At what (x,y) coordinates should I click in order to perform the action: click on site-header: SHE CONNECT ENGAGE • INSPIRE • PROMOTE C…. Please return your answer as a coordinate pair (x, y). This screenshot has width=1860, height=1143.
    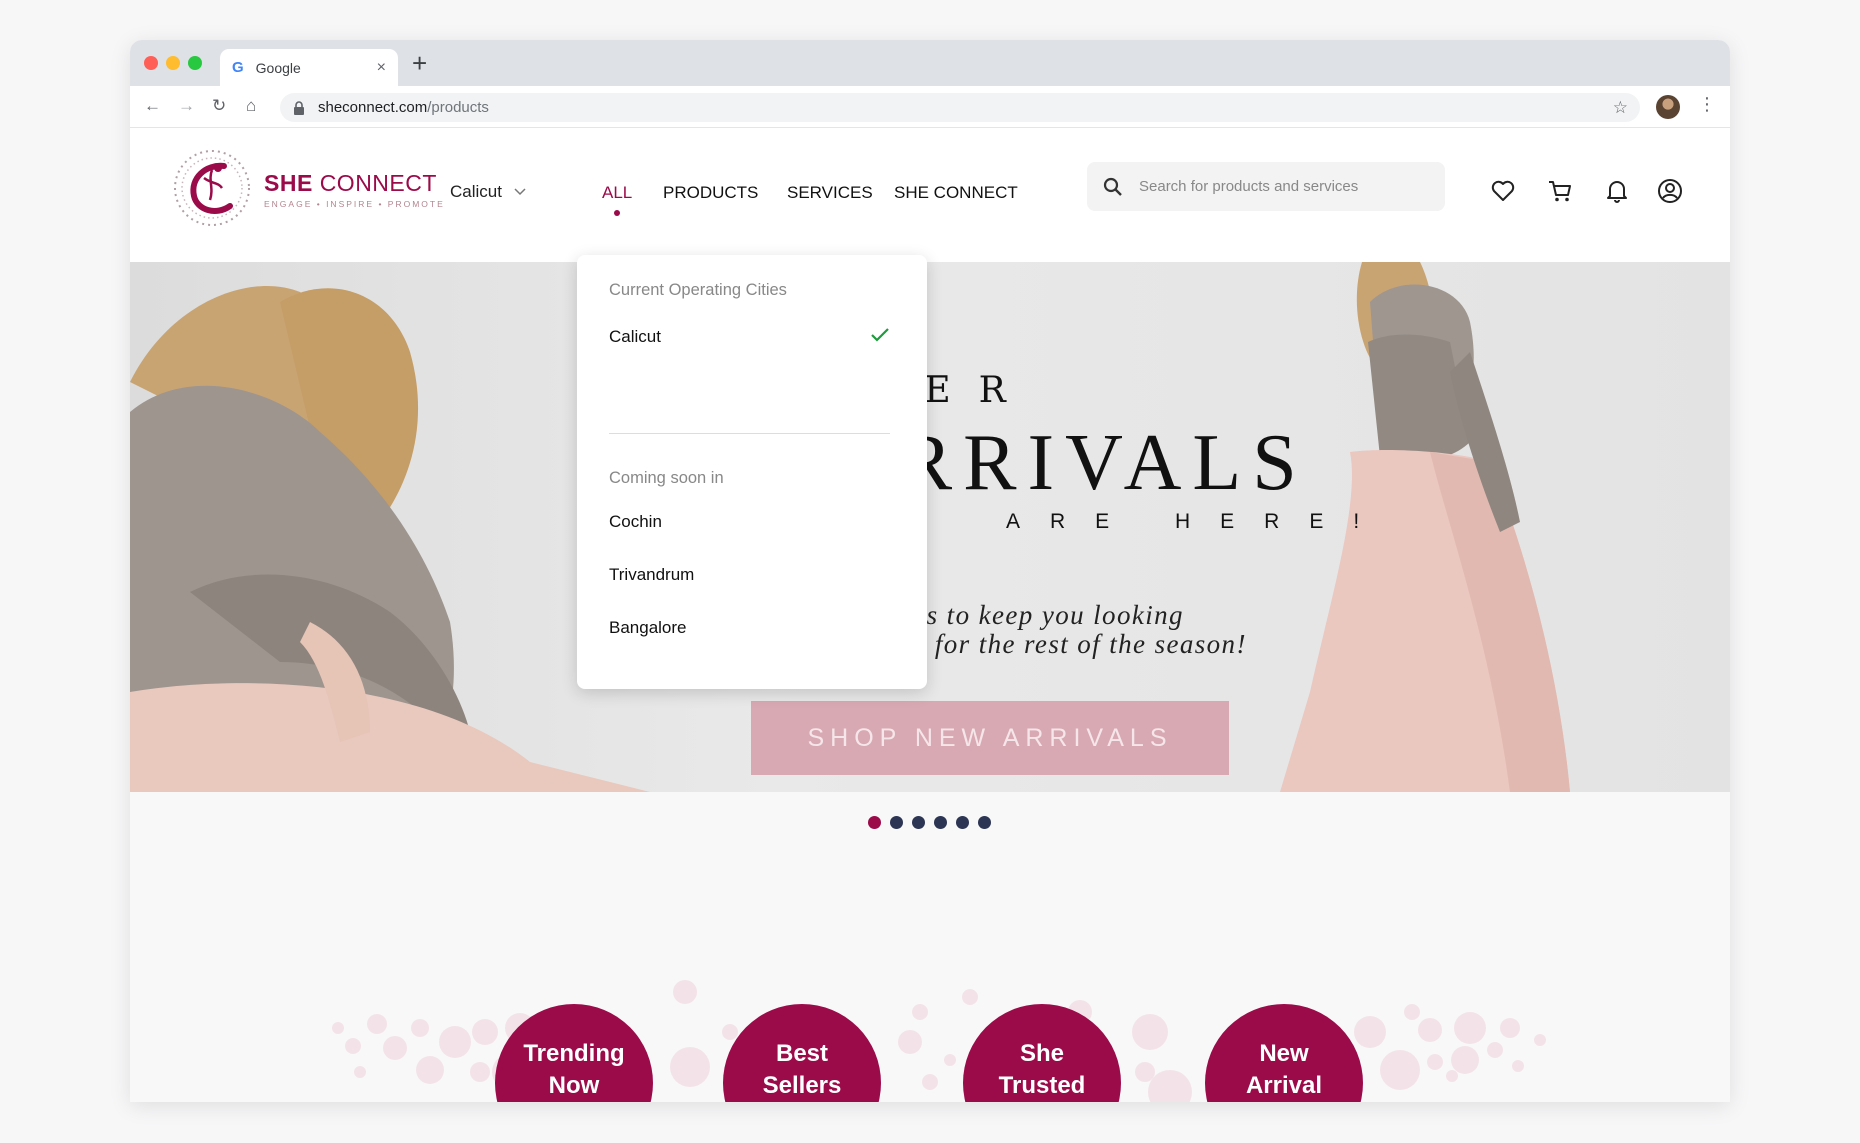
    Looking at the image, I should click on (930, 195).